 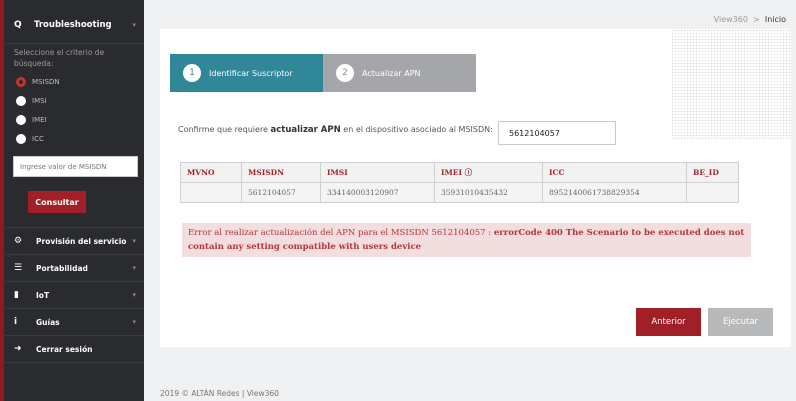 I want to click on step-update-apn: 2 Actualizar APN, so click(x=399, y=73).